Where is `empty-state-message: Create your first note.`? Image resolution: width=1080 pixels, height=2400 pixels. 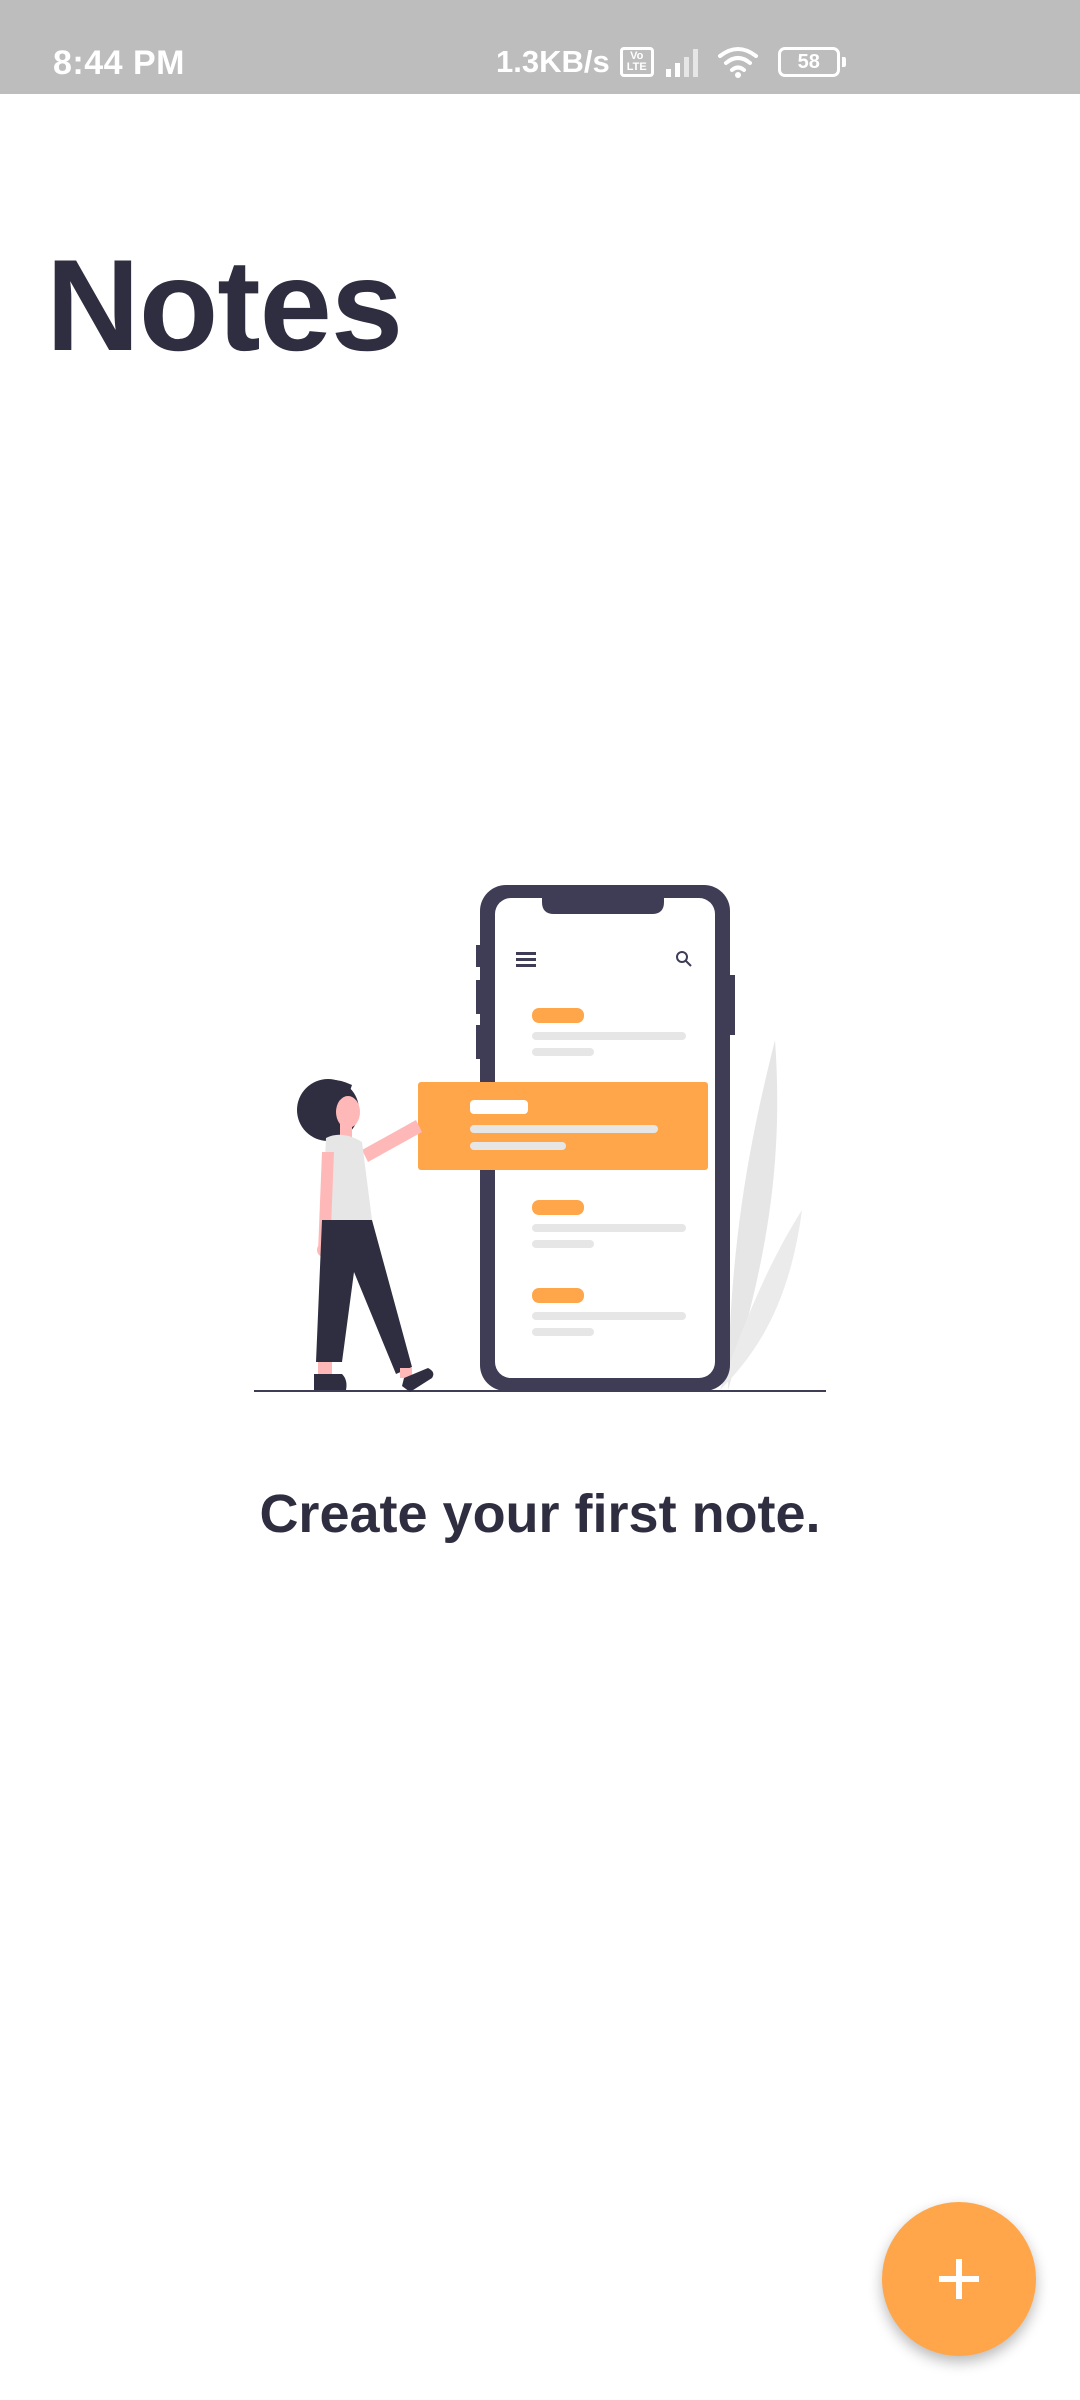 empty-state-message: Create your first note. is located at coordinates (540, 1514).